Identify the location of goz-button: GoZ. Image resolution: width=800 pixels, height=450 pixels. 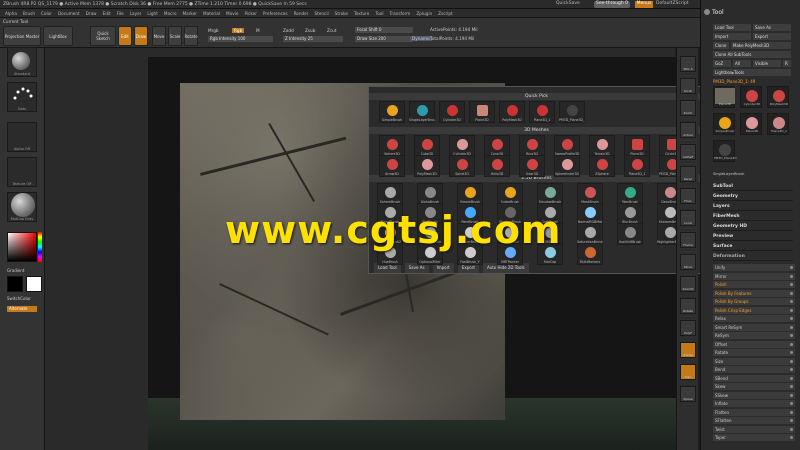
(722, 63).